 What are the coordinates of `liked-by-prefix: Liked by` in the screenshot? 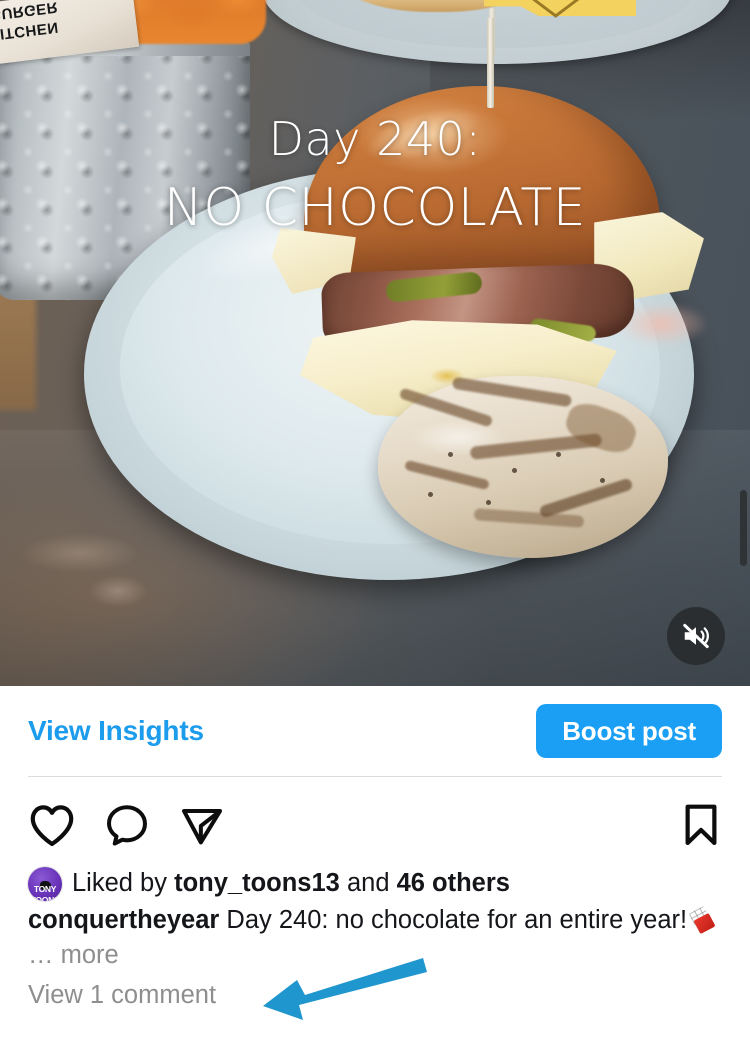 It's located at (119, 883).